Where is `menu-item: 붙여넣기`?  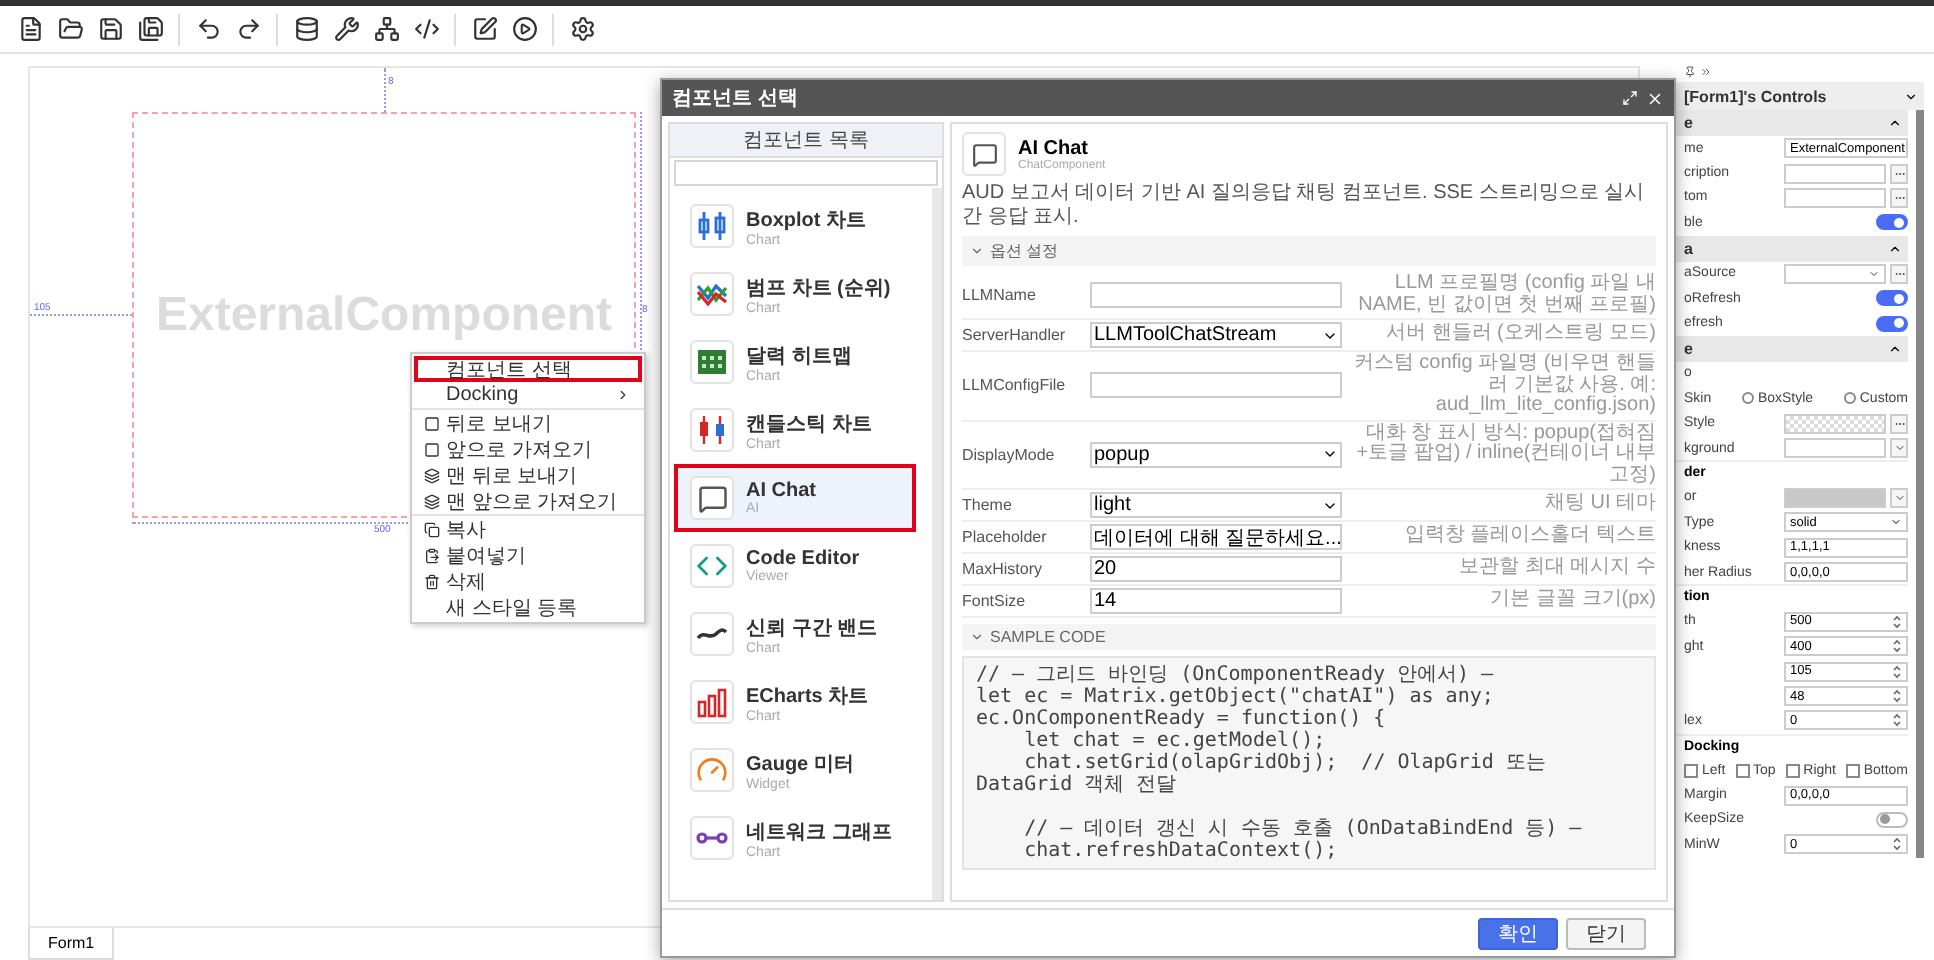 menu-item: 붙여넣기 is located at coordinates (528, 555).